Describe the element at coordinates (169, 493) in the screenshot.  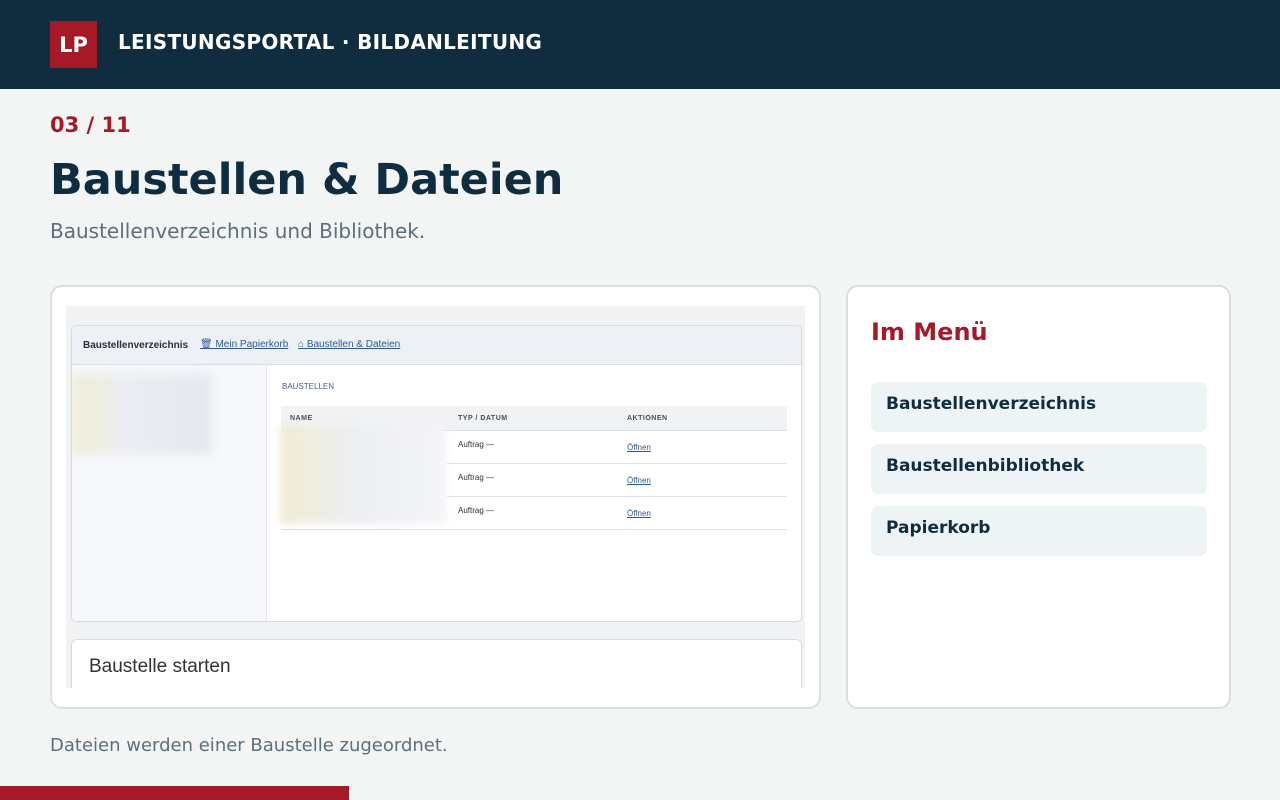
I see `window-sidebar` at that location.